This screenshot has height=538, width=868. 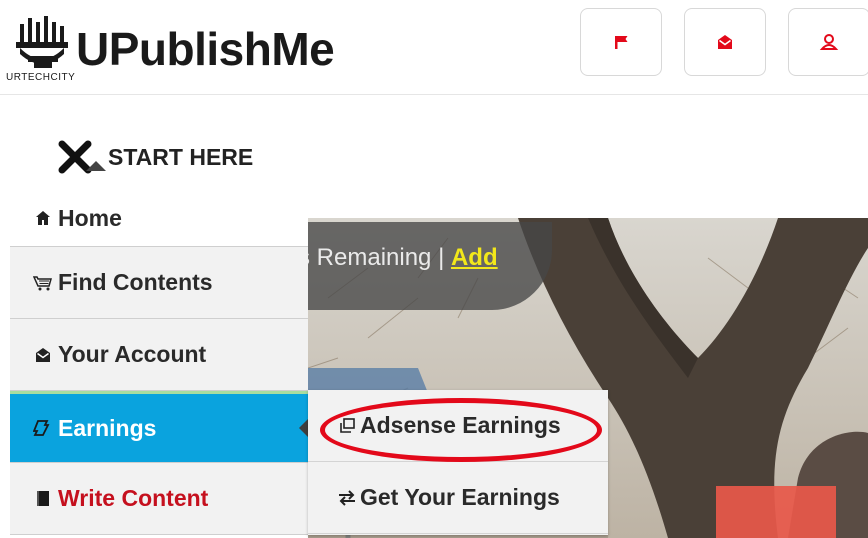 I want to click on pencil-icon, so click(x=43, y=428).